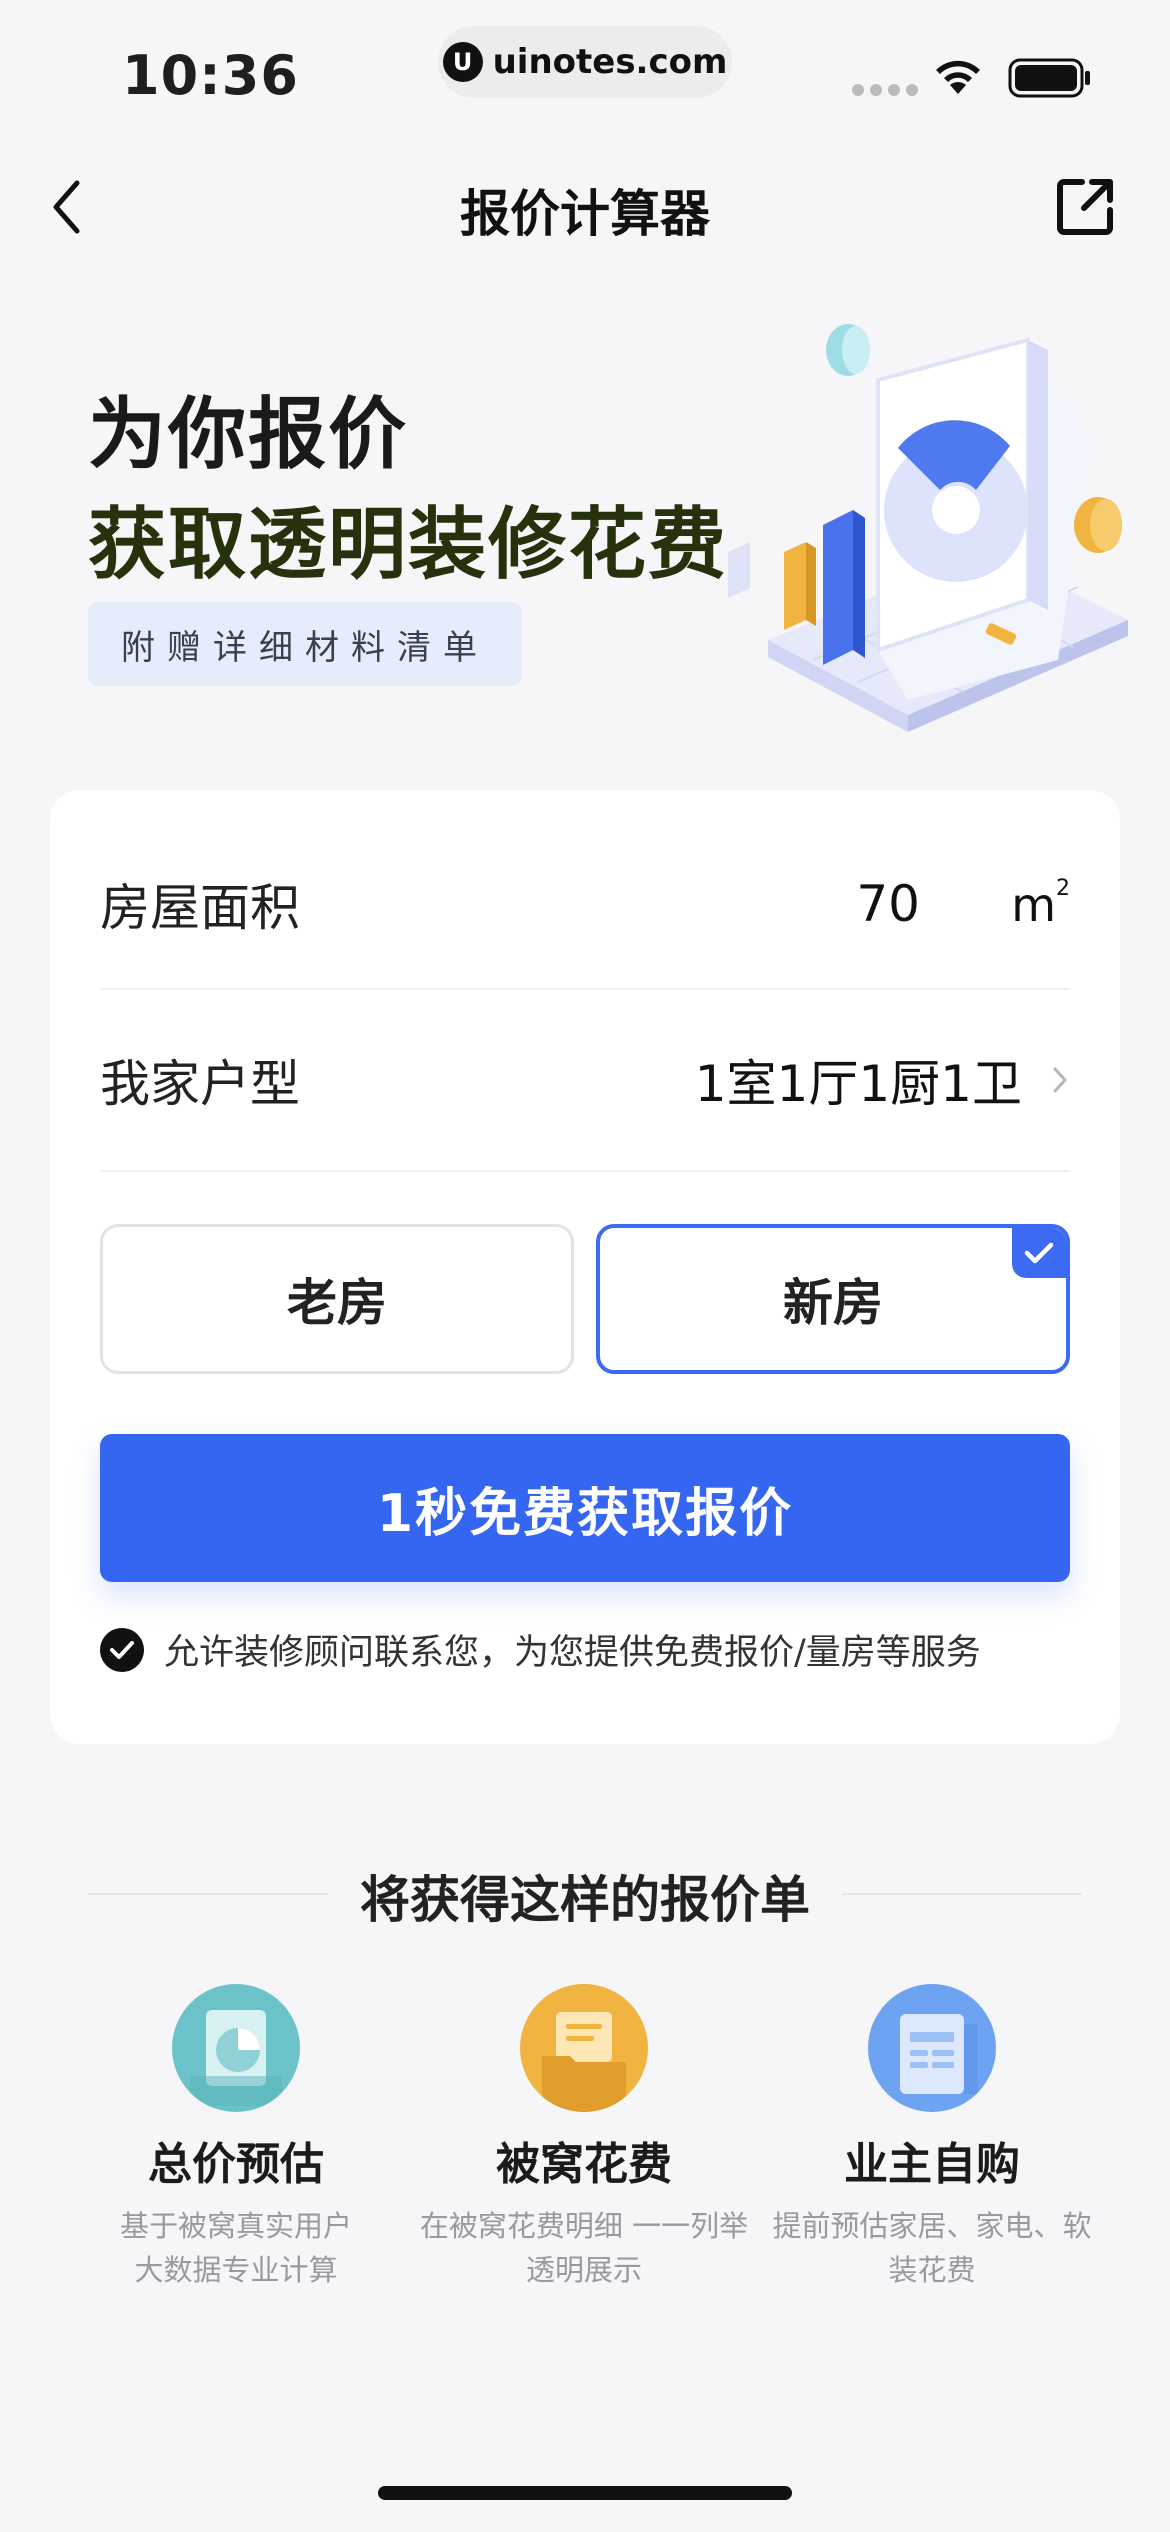 The height and width of the screenshot is (2532, 1170). Describe the element at coordinates (236, 2164) in the screenshot. I see `feature-title: 总价预估` at that location.